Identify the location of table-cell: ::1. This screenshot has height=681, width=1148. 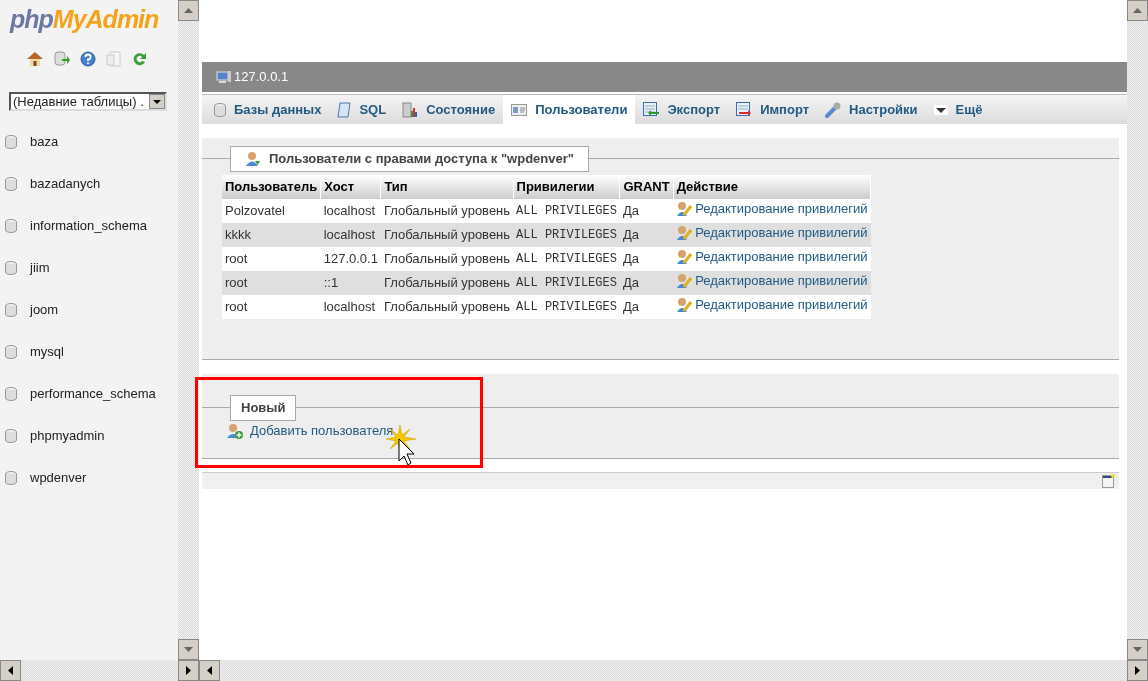
(350, 283).